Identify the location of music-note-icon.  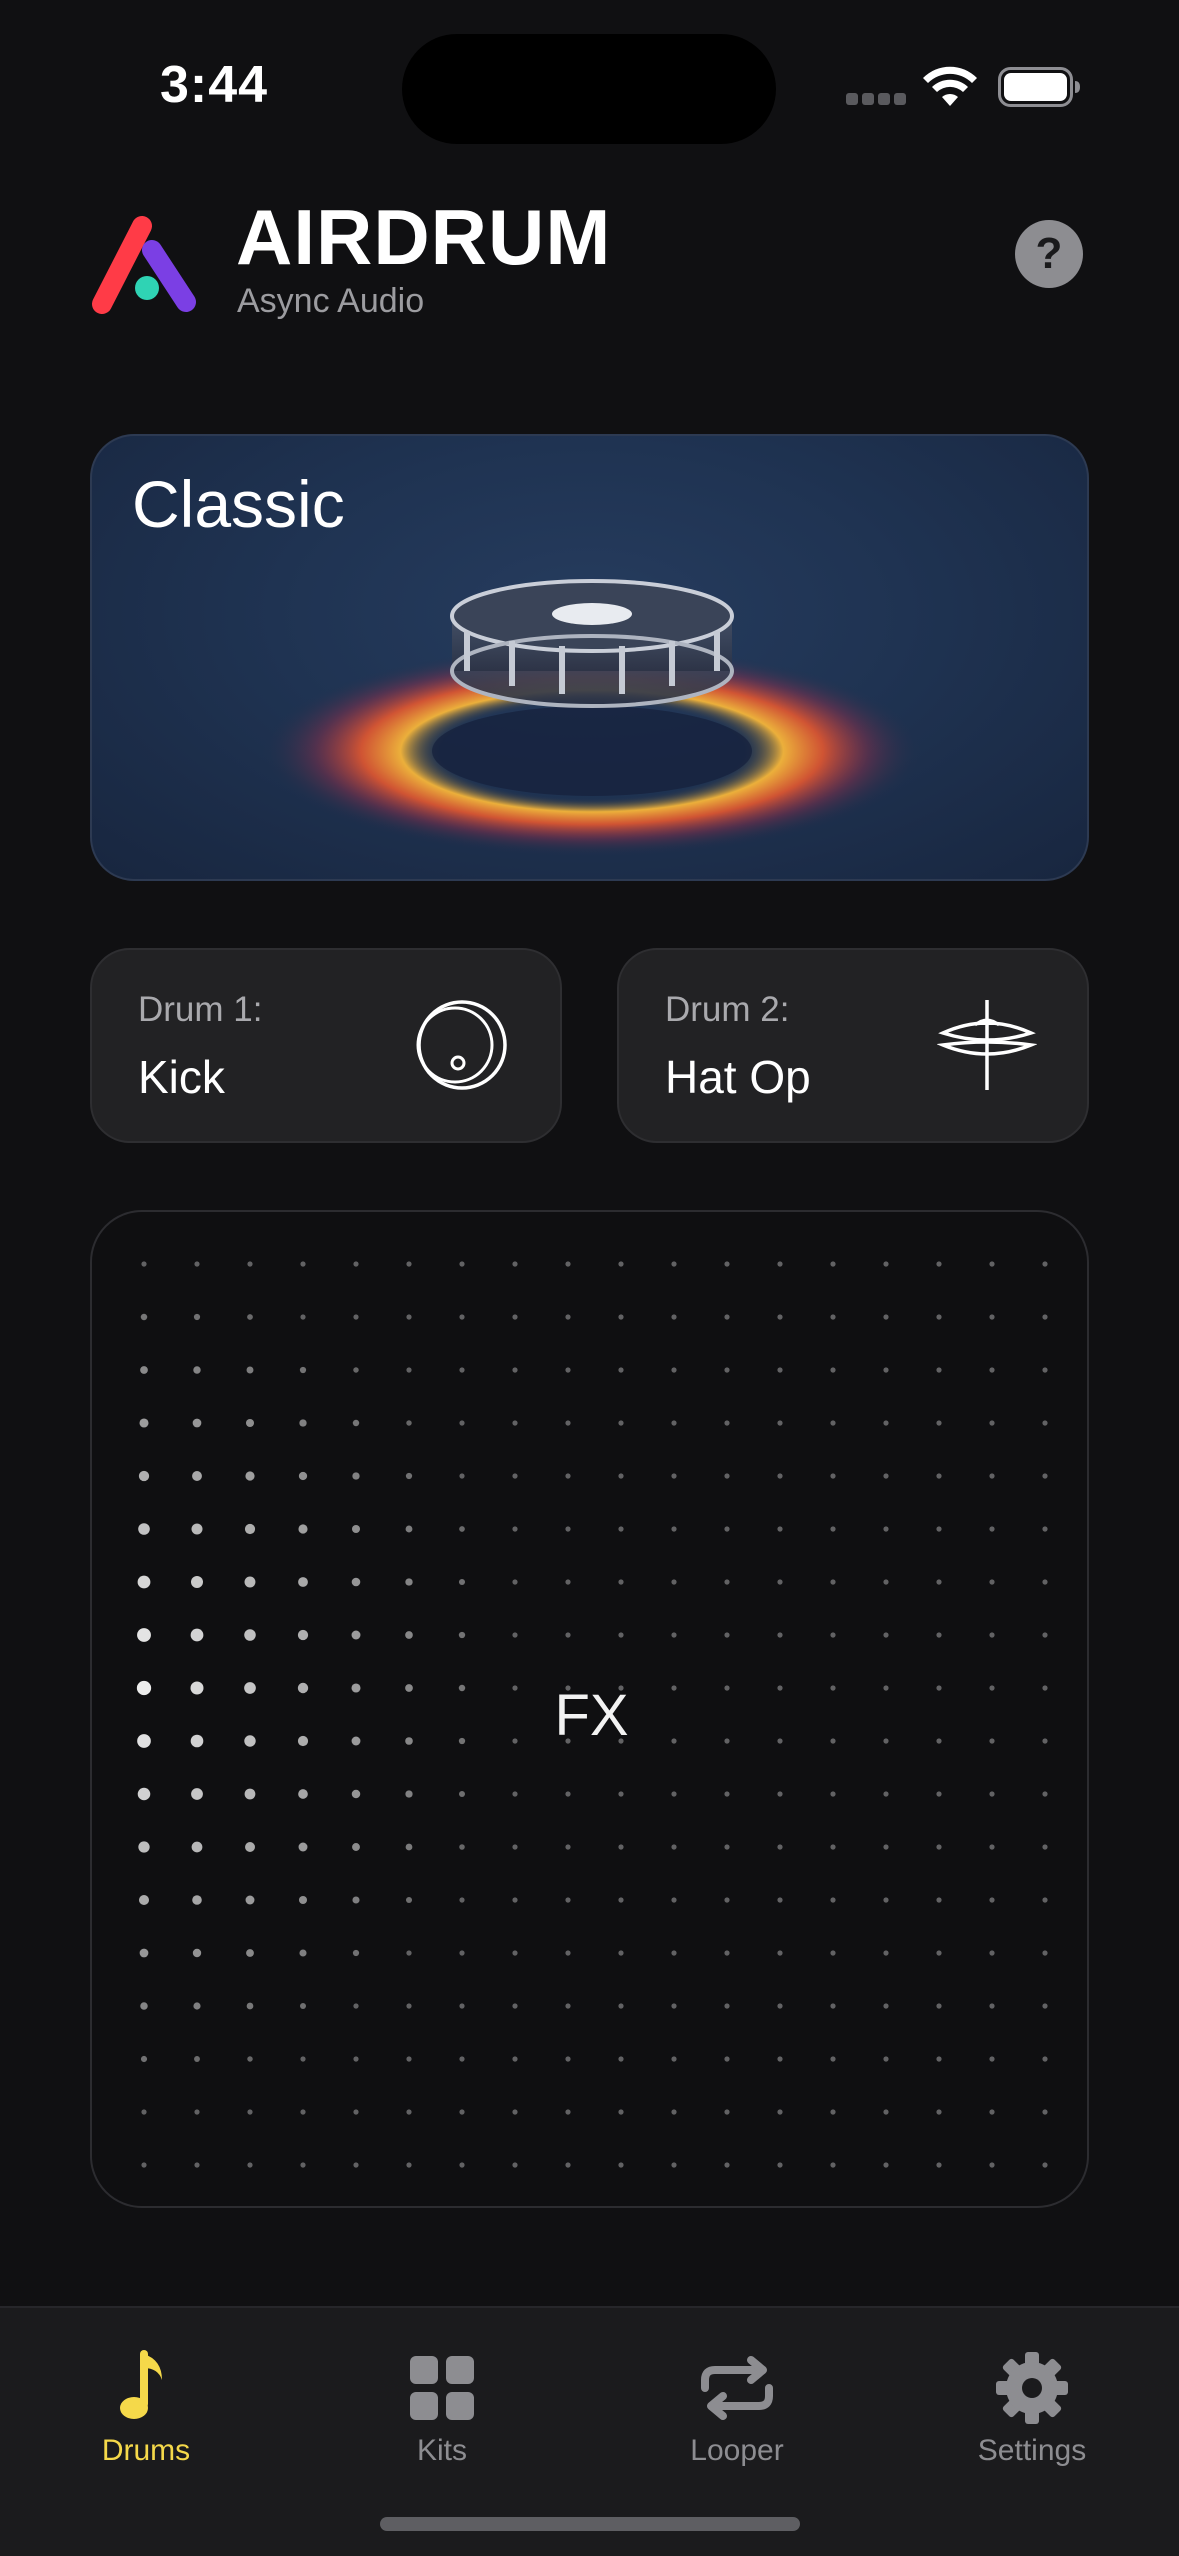
(141, 2384).